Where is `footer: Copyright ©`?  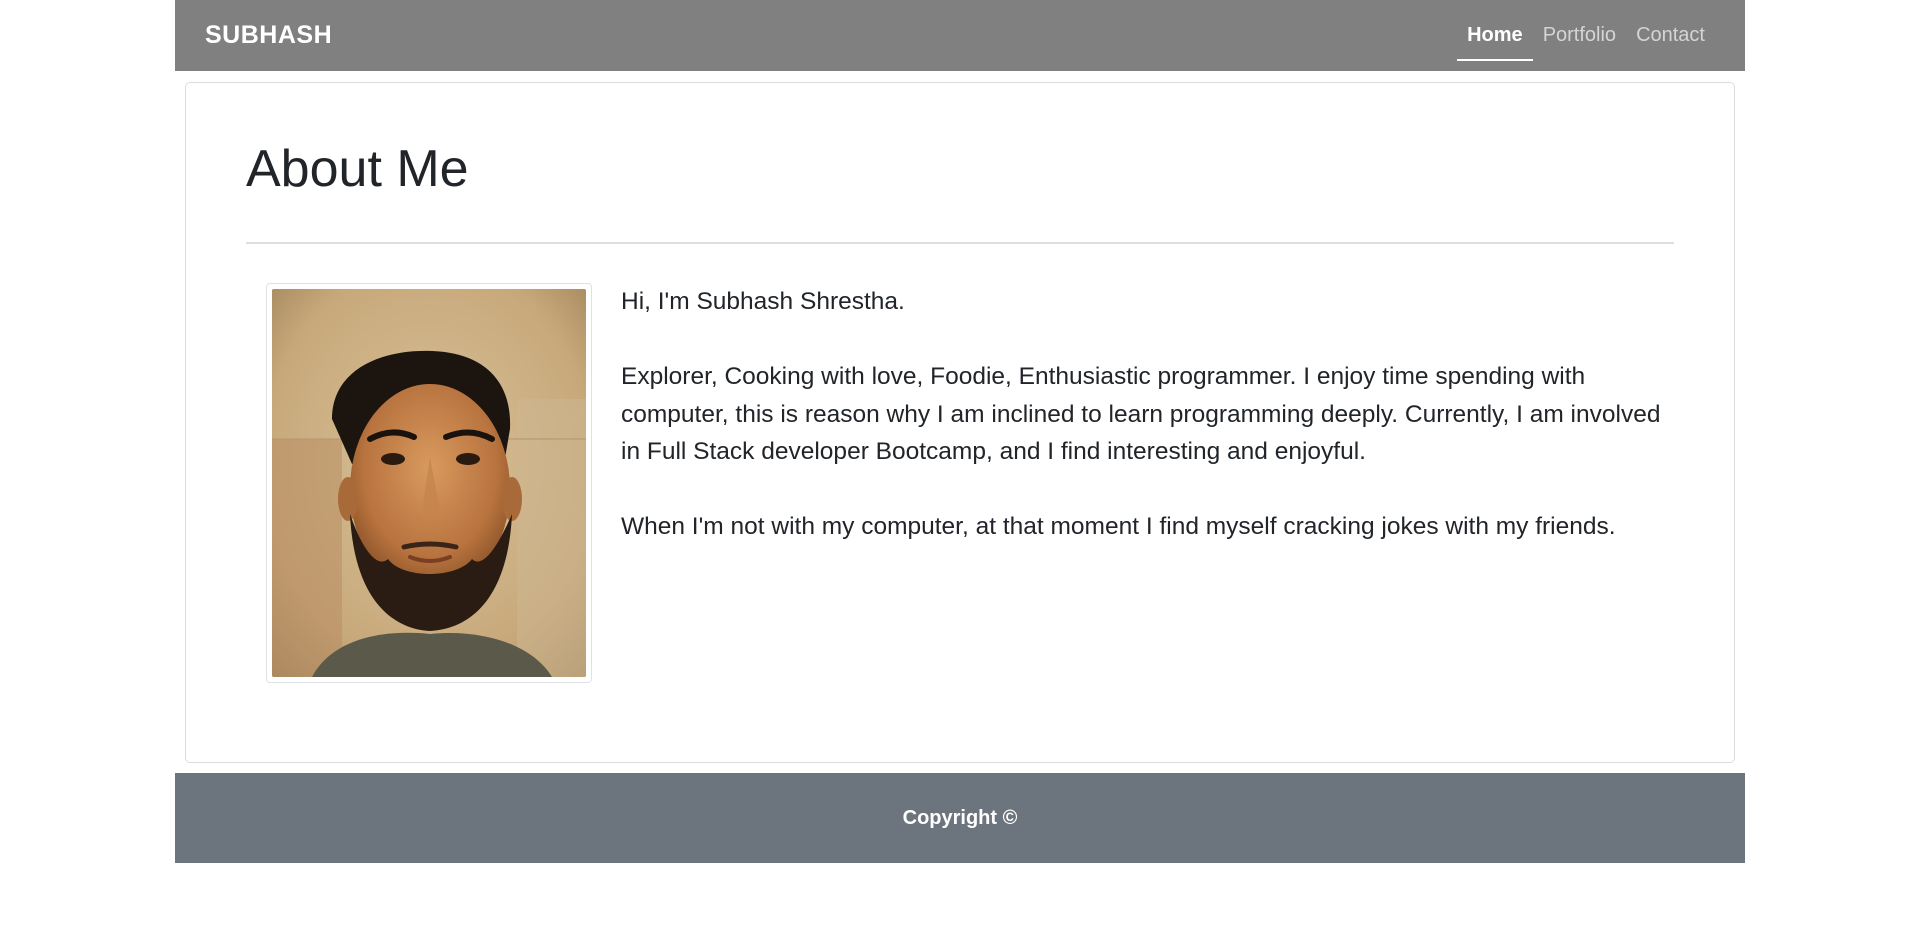 footer: Copyright © is located at coordinates (960, 818).